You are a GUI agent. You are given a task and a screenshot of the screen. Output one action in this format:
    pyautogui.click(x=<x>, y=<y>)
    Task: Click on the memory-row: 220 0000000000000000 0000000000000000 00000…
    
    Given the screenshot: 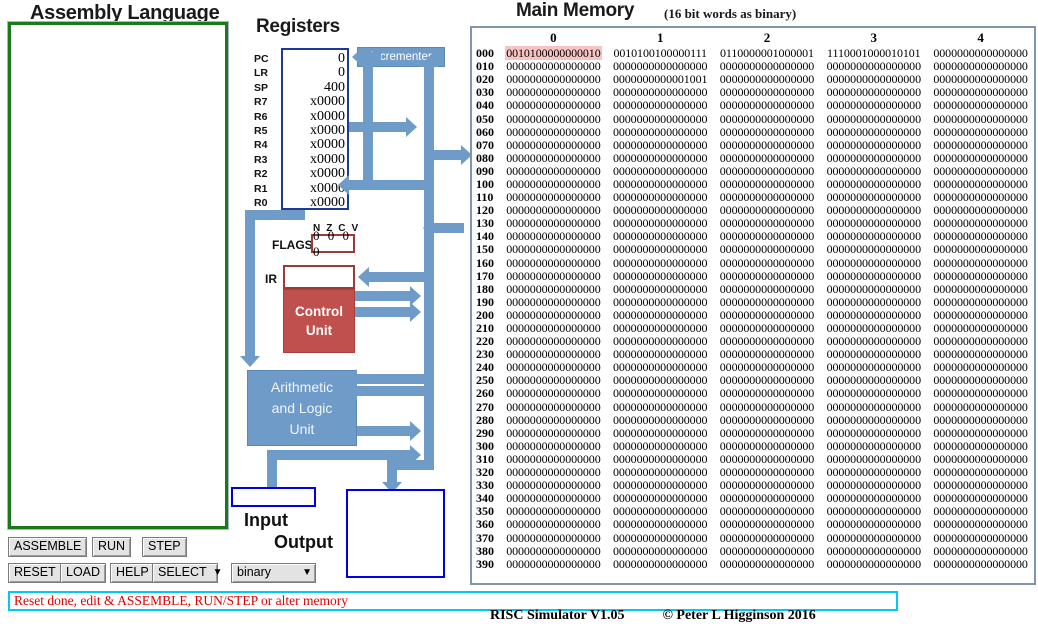 What is the action you would take?
    pyautogui.click(x=753, y=341)
    